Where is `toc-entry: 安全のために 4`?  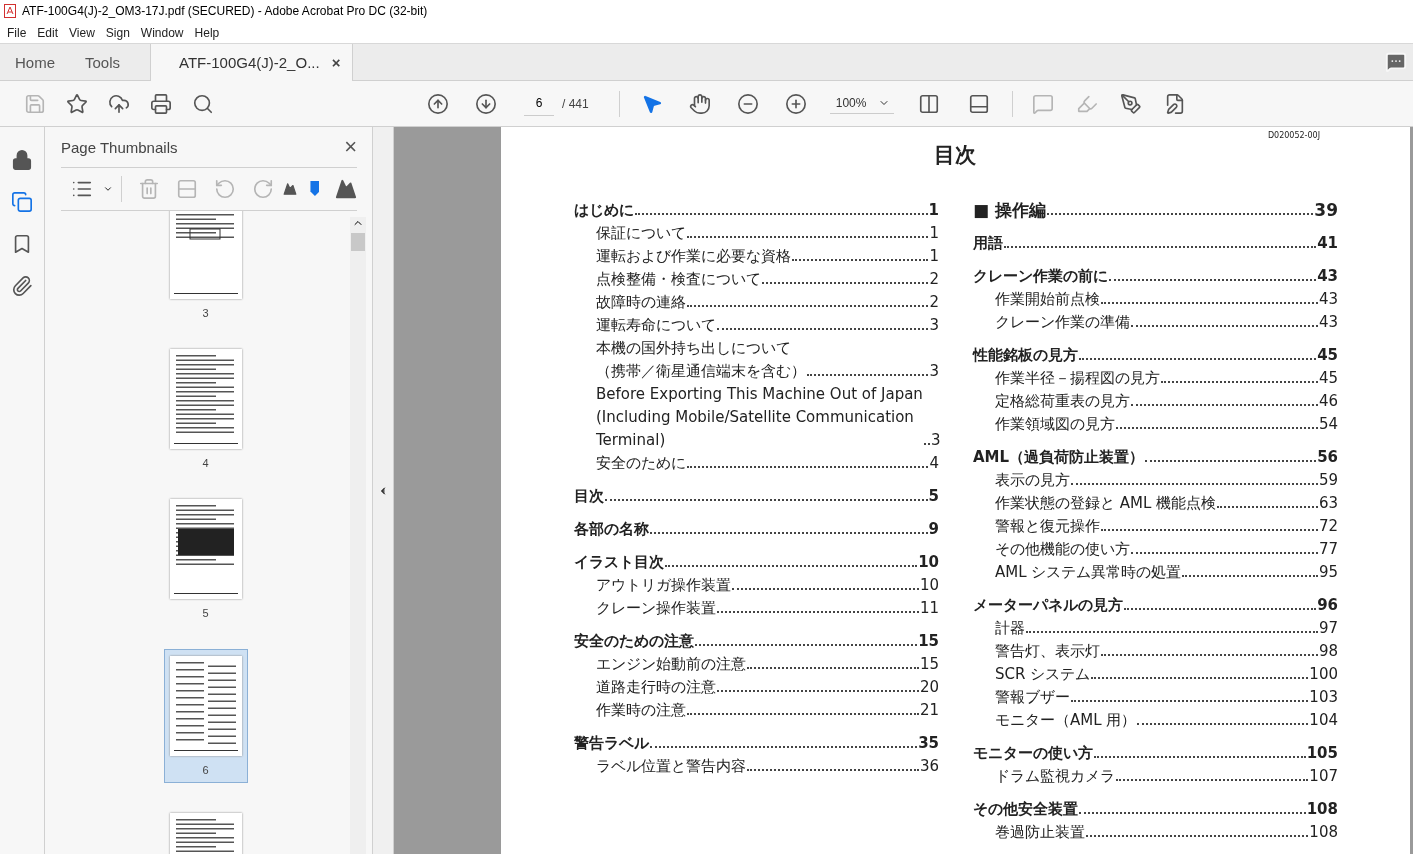
toc-entry: 安全のために 4 is located at coordinates (767, 463).